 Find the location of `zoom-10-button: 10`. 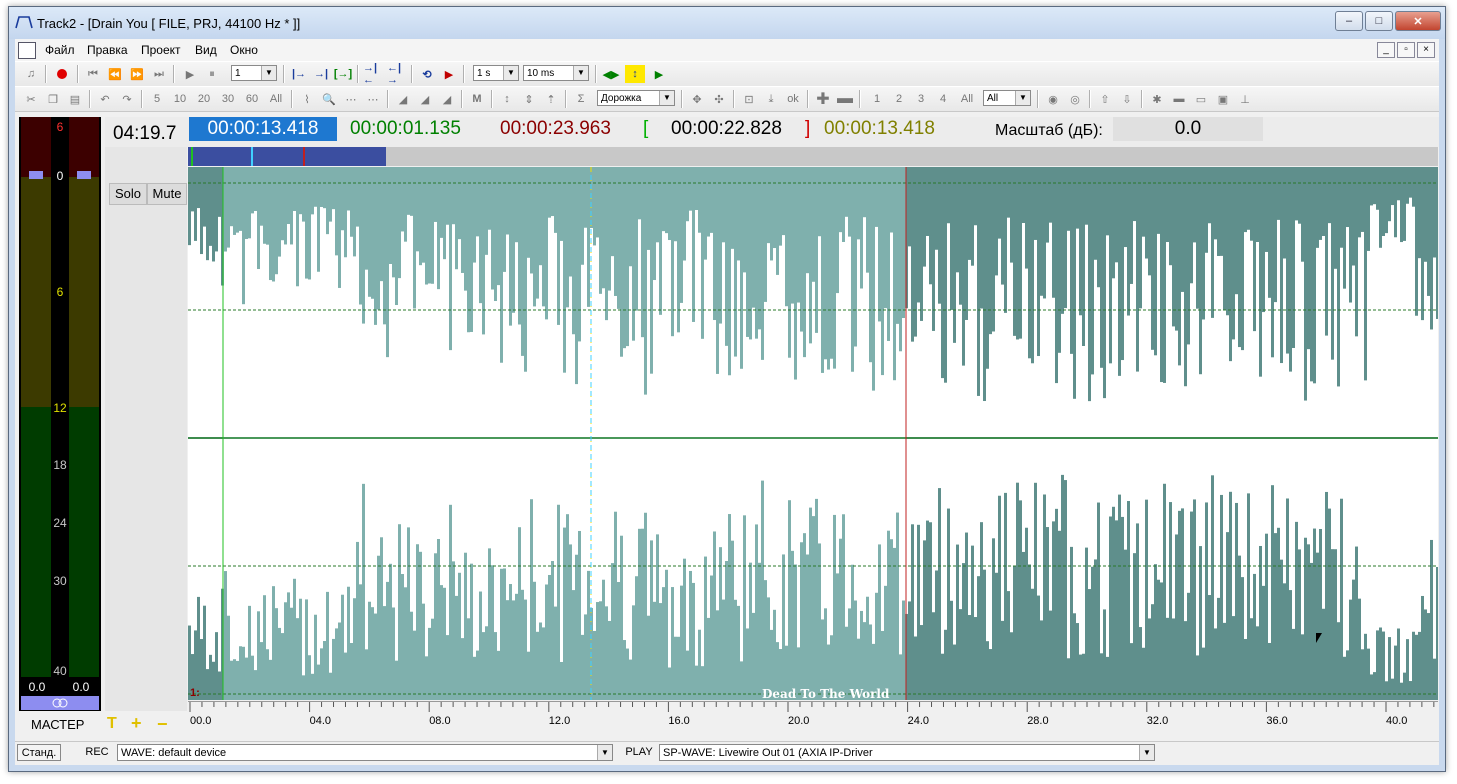

zoom-10-button: 10 is located at coordinates (180, 99).